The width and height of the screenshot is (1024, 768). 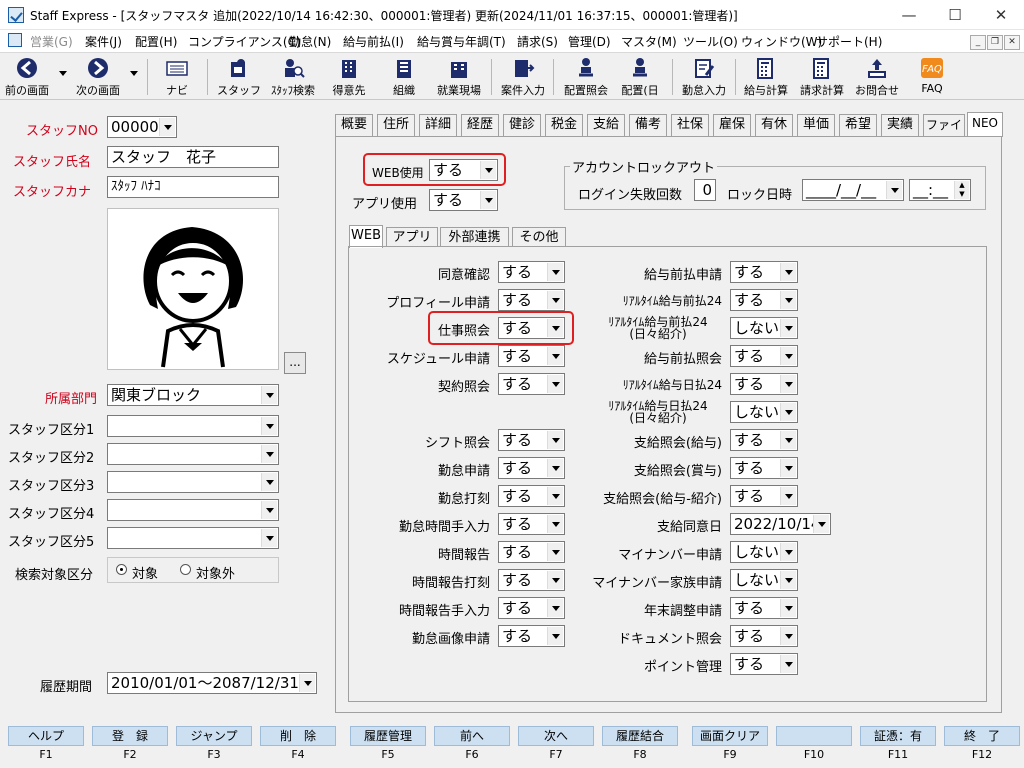 I want to click on history-period-select: 2010/01/01～2087/12/31, so click(x=212, y=683).